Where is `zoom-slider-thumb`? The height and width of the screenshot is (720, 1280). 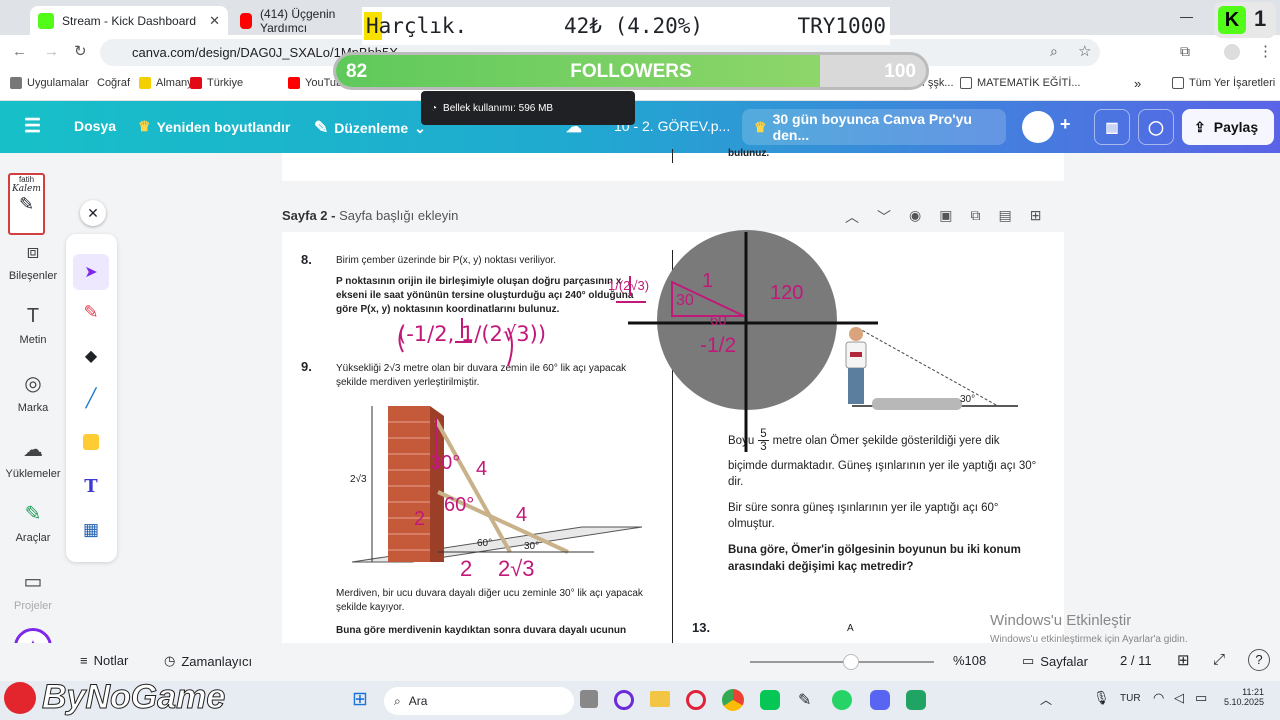 zoom-slider-thumb is located at coordinates (851, 662).